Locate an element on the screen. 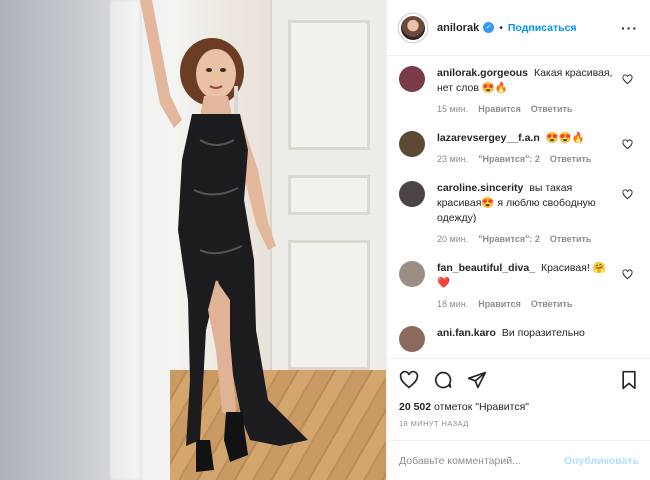  comment-bubble-icon is located at coordinates (443, 380).